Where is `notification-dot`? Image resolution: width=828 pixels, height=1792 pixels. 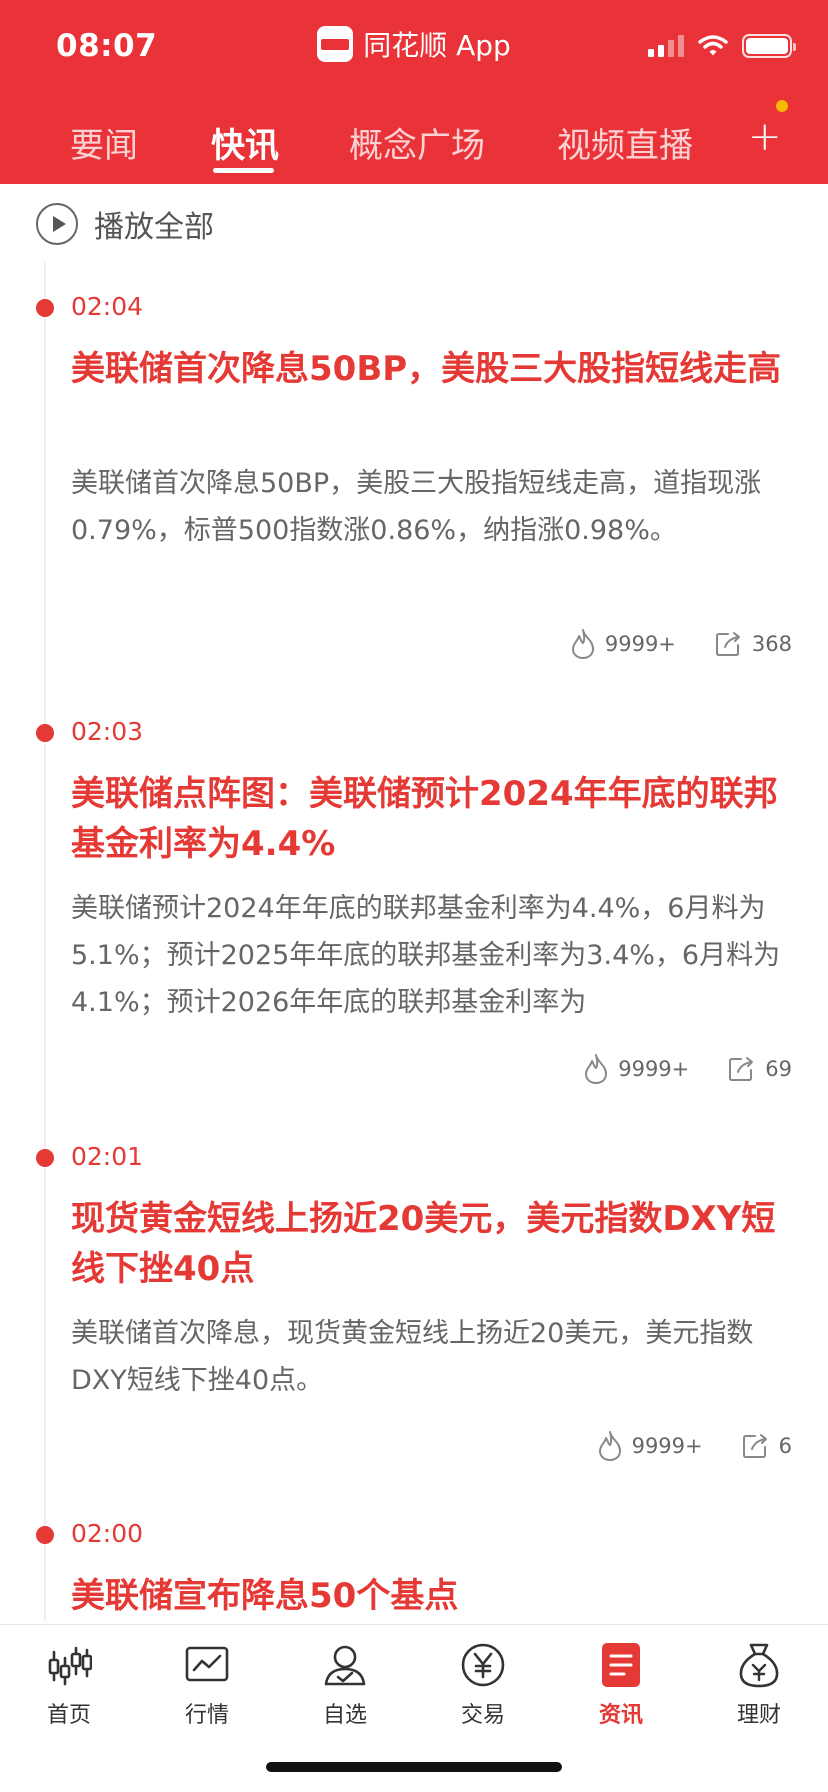
notification-dot is located at coordinates (782, 106).